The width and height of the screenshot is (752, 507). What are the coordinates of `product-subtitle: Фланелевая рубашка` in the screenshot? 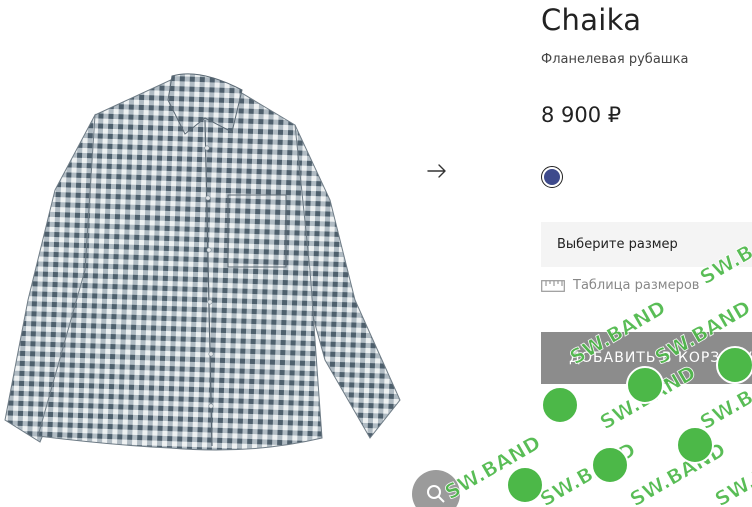 It's located at (615, 59).